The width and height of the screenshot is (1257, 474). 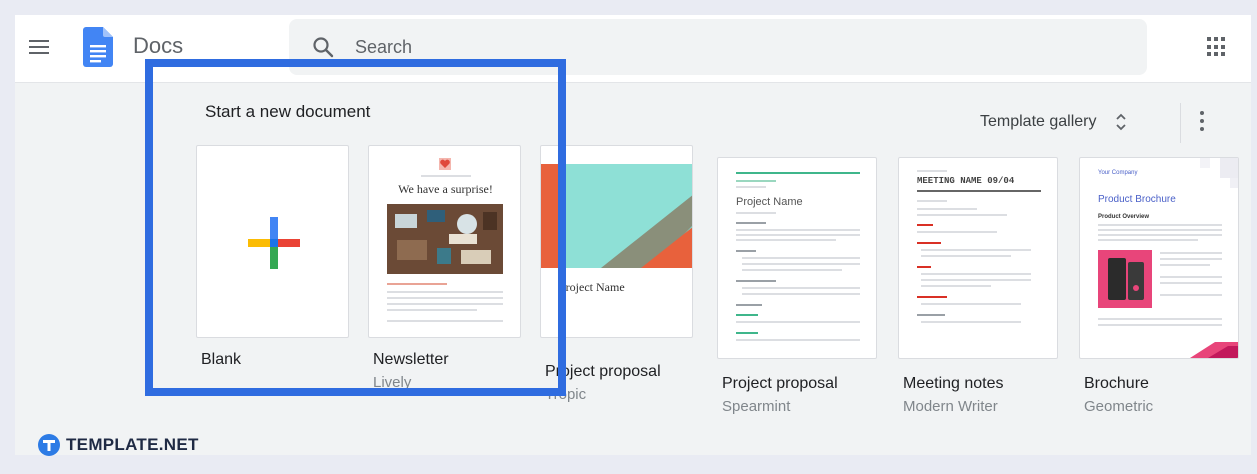 I want to click on brochure-preview-product-image, so click(x=1125, y=279).